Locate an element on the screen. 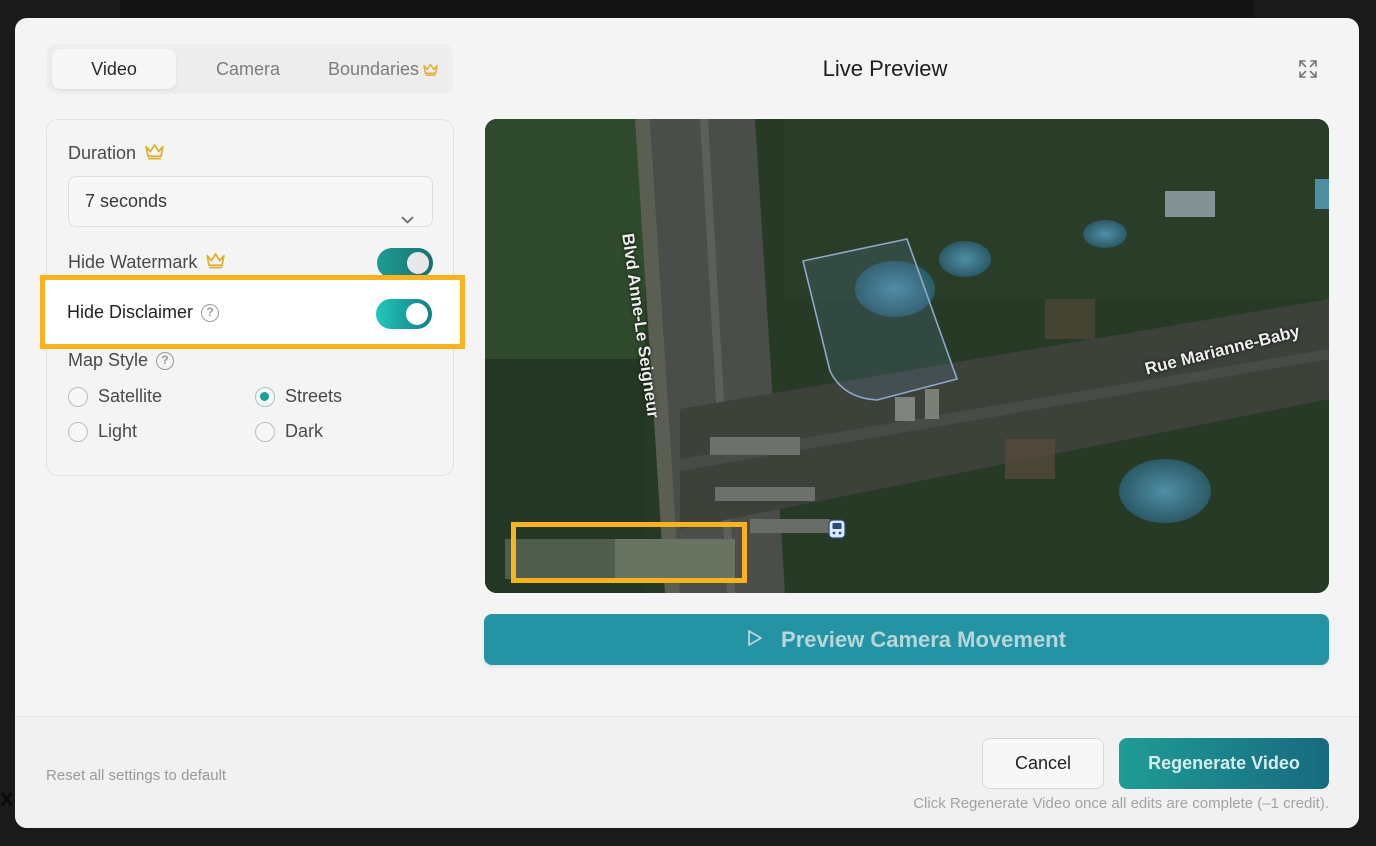  duration-value: 7 seconds is located at coordinates (126, 201).